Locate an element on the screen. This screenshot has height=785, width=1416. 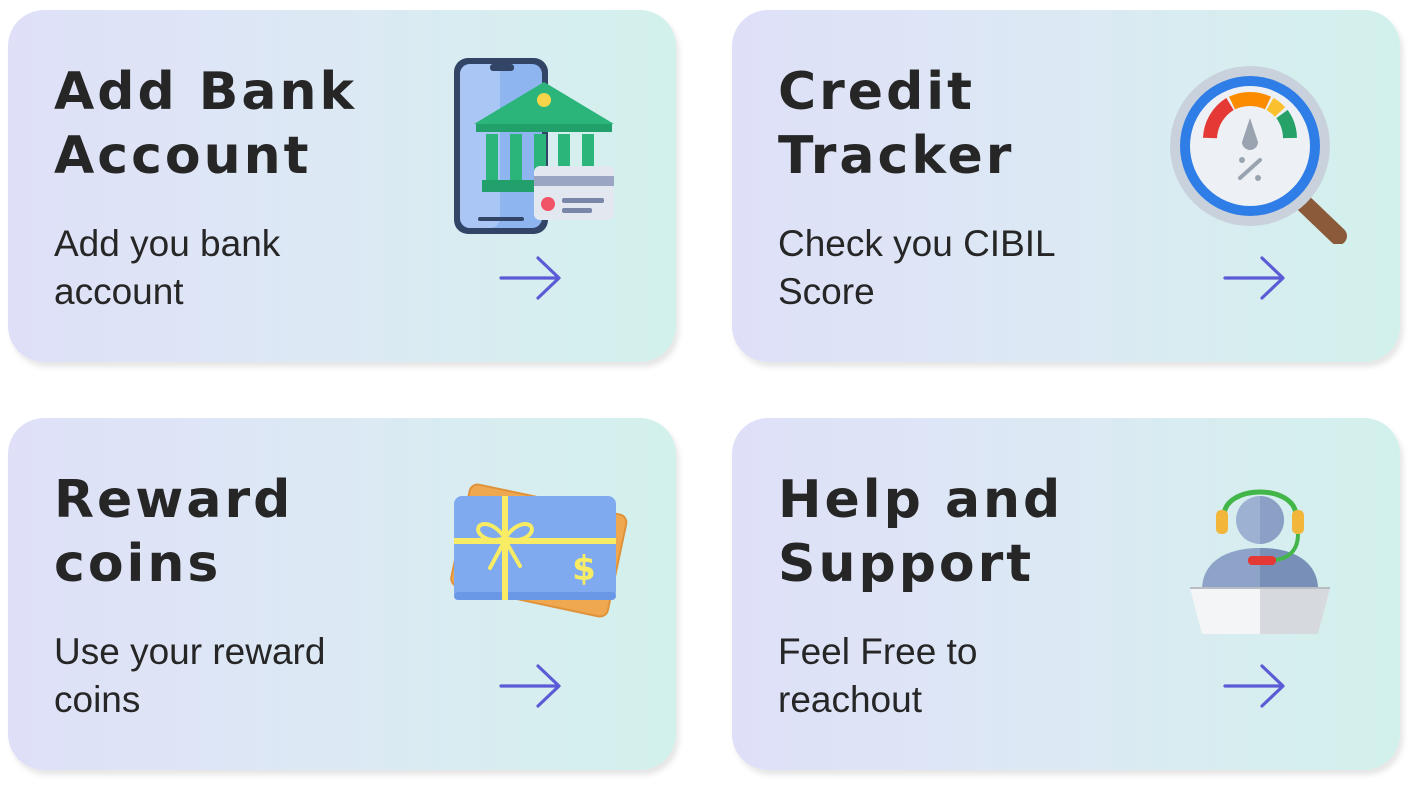
card-title: Add Bank Account is located at coordinates (206, 124).